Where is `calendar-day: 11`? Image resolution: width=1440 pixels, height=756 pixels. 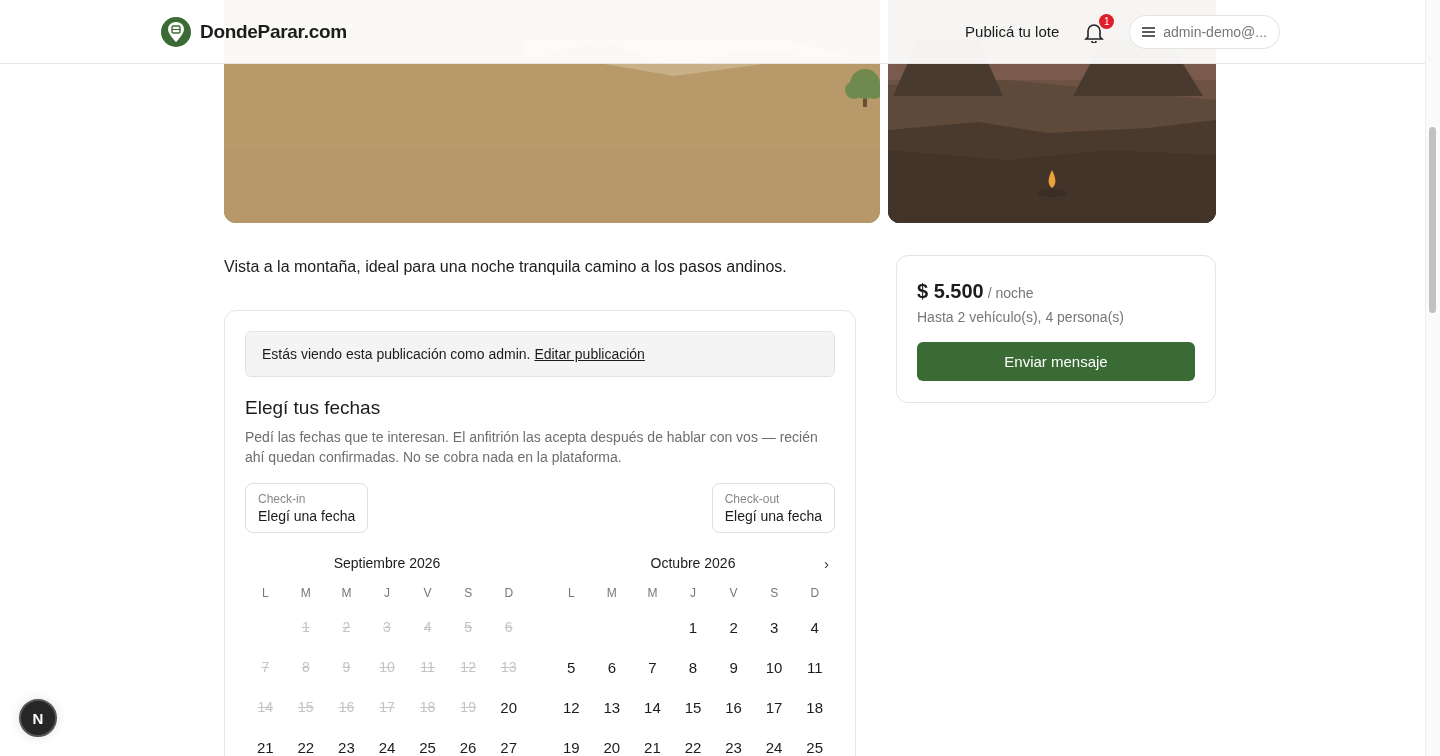
calendar-day: 11 is located at coordinates (814, 667).